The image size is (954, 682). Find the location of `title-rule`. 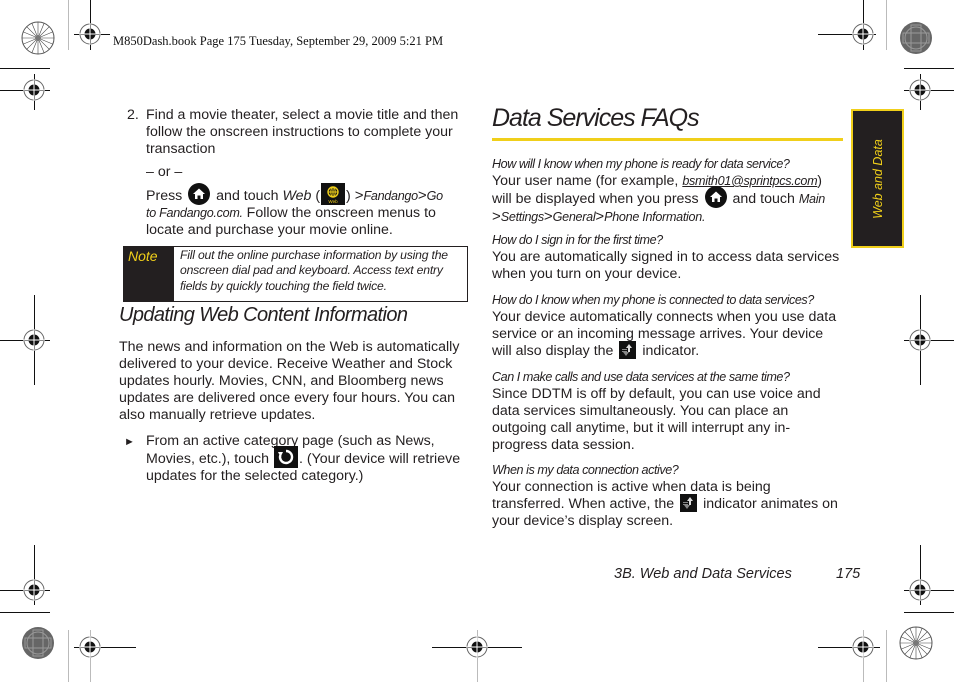

title-rule is located at coordinates (667, 139).